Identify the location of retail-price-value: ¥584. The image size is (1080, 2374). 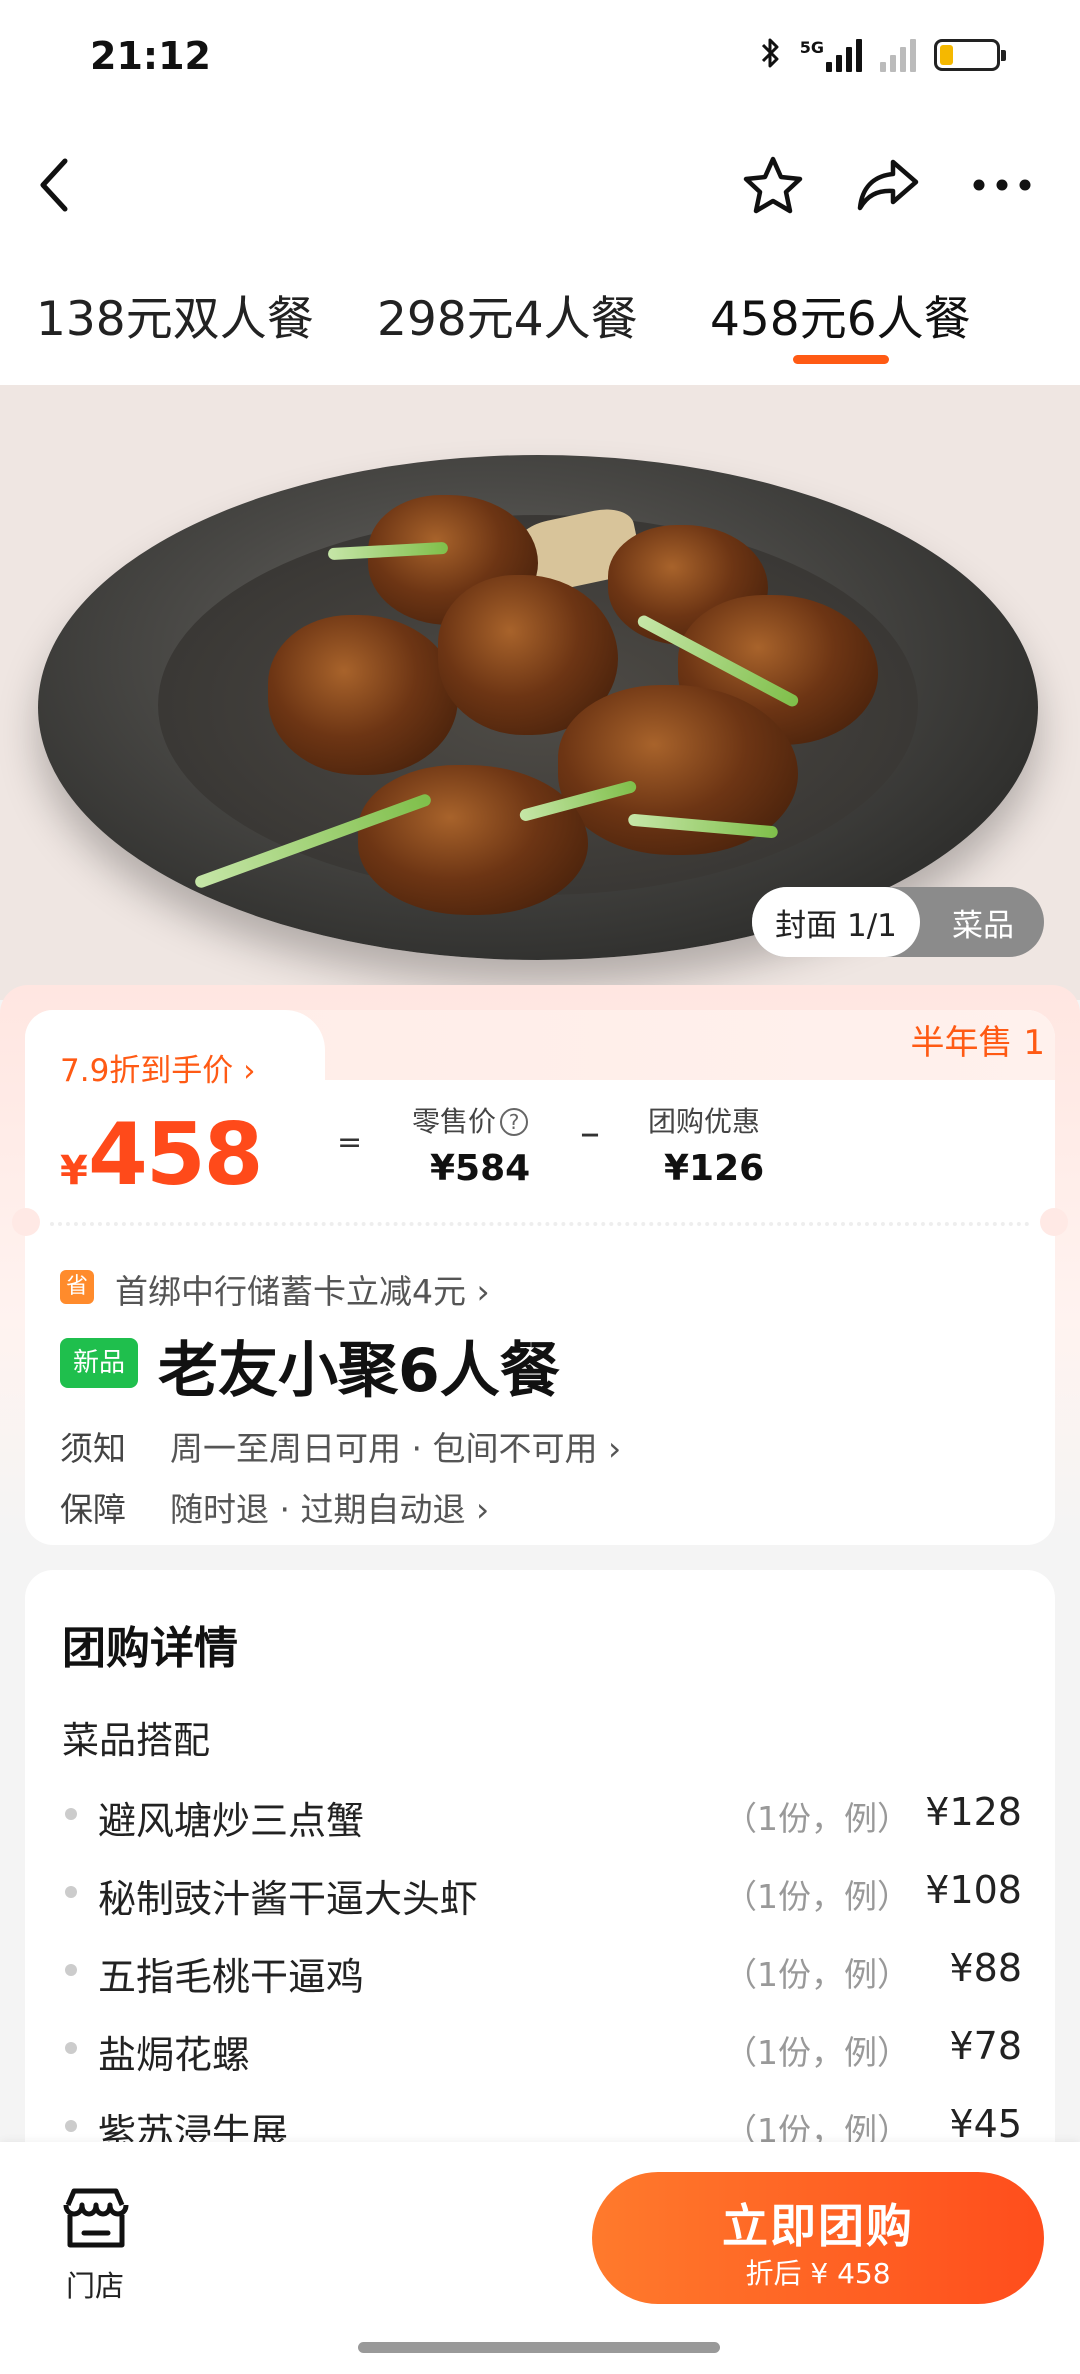
(480, 1168).